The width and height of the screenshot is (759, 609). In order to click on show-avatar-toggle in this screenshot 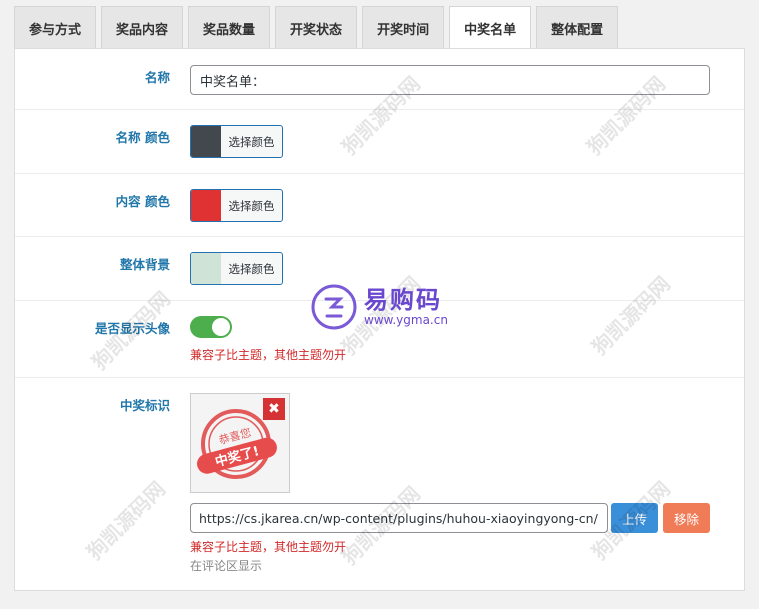, I will do `click(211, 327)`.